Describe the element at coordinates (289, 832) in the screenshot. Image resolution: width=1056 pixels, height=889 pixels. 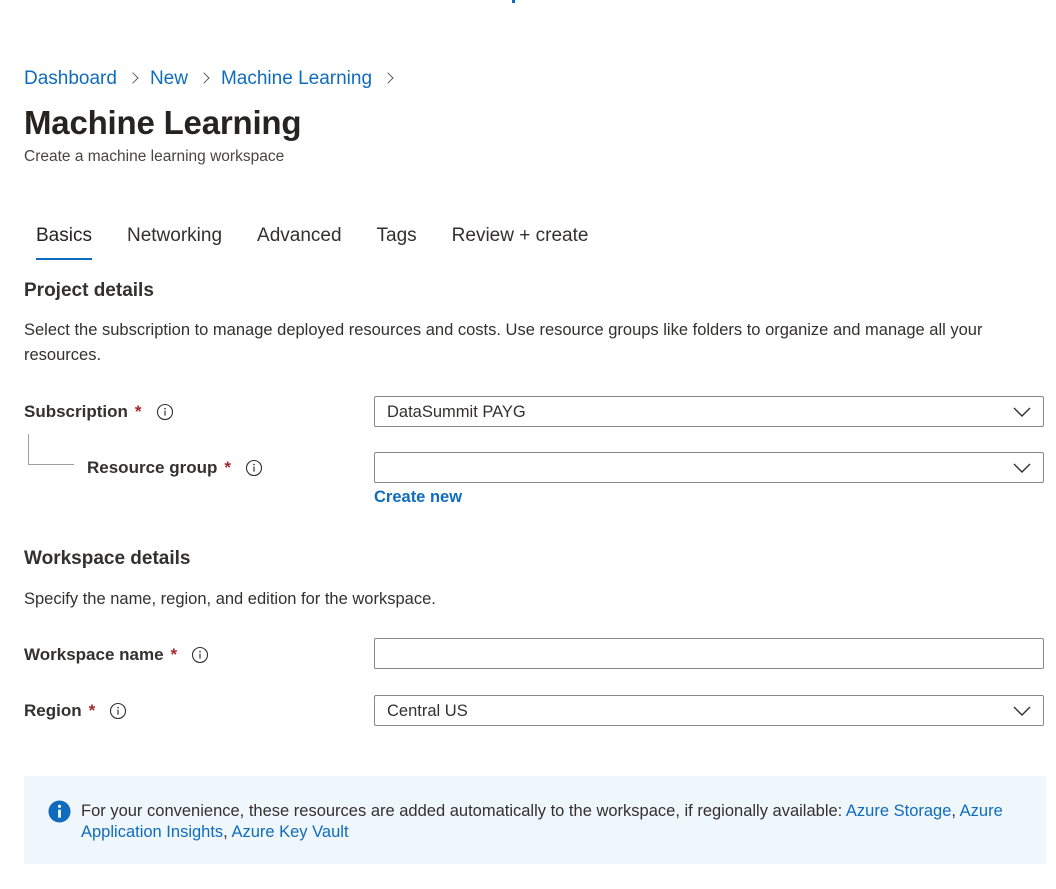
I see `azure-key-vault-link: Azure Key Vault` at that location.